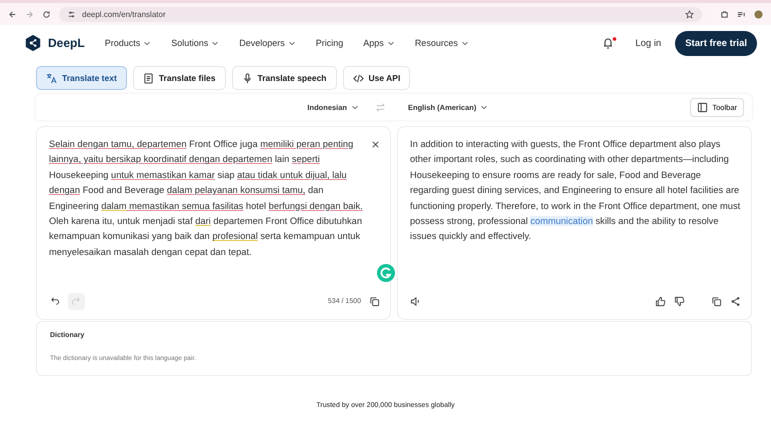 The height and width of the screenshot is (423, 771). I want to click on start-trial-button: Start free trial, so click(716, 43).